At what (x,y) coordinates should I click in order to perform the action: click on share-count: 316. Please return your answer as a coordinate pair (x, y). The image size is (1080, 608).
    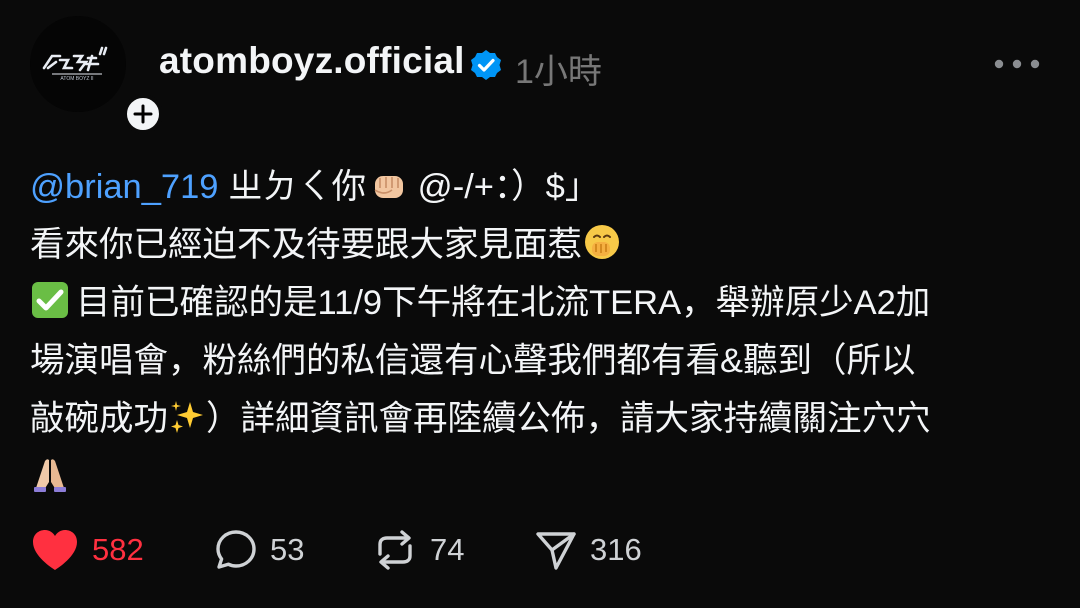
    Looking at the image, I should click on (616, 549).